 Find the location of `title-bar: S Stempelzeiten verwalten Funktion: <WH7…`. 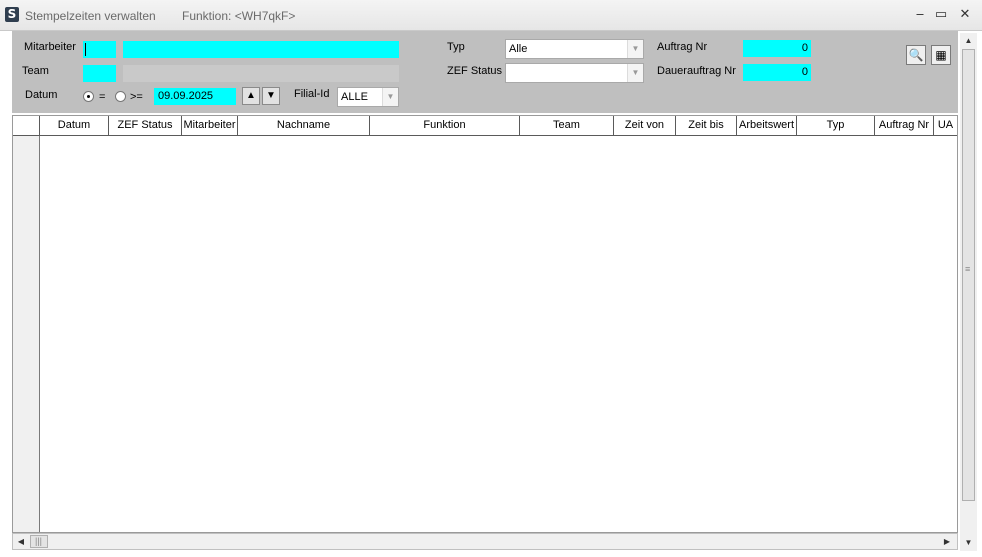

title-bar: S Stempelzeiten verwalten Funktion: <WH7… is located at coordinates (491, 15).